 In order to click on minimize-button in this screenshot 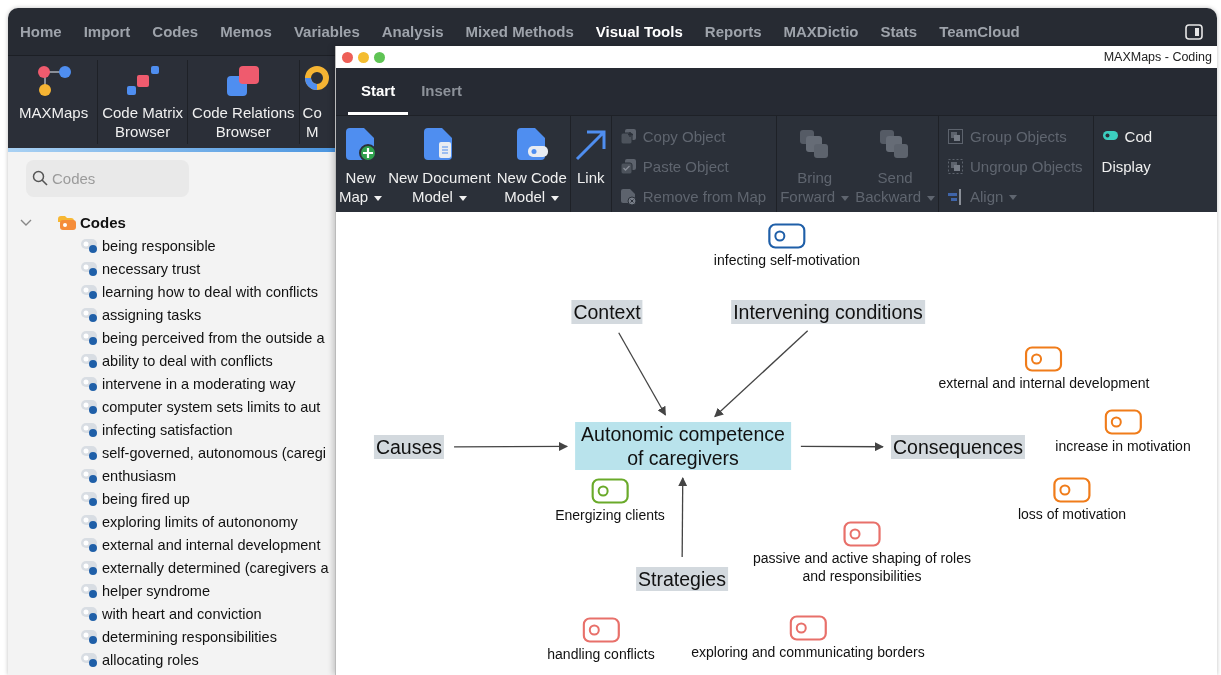, I will do `click(363, 57)`.